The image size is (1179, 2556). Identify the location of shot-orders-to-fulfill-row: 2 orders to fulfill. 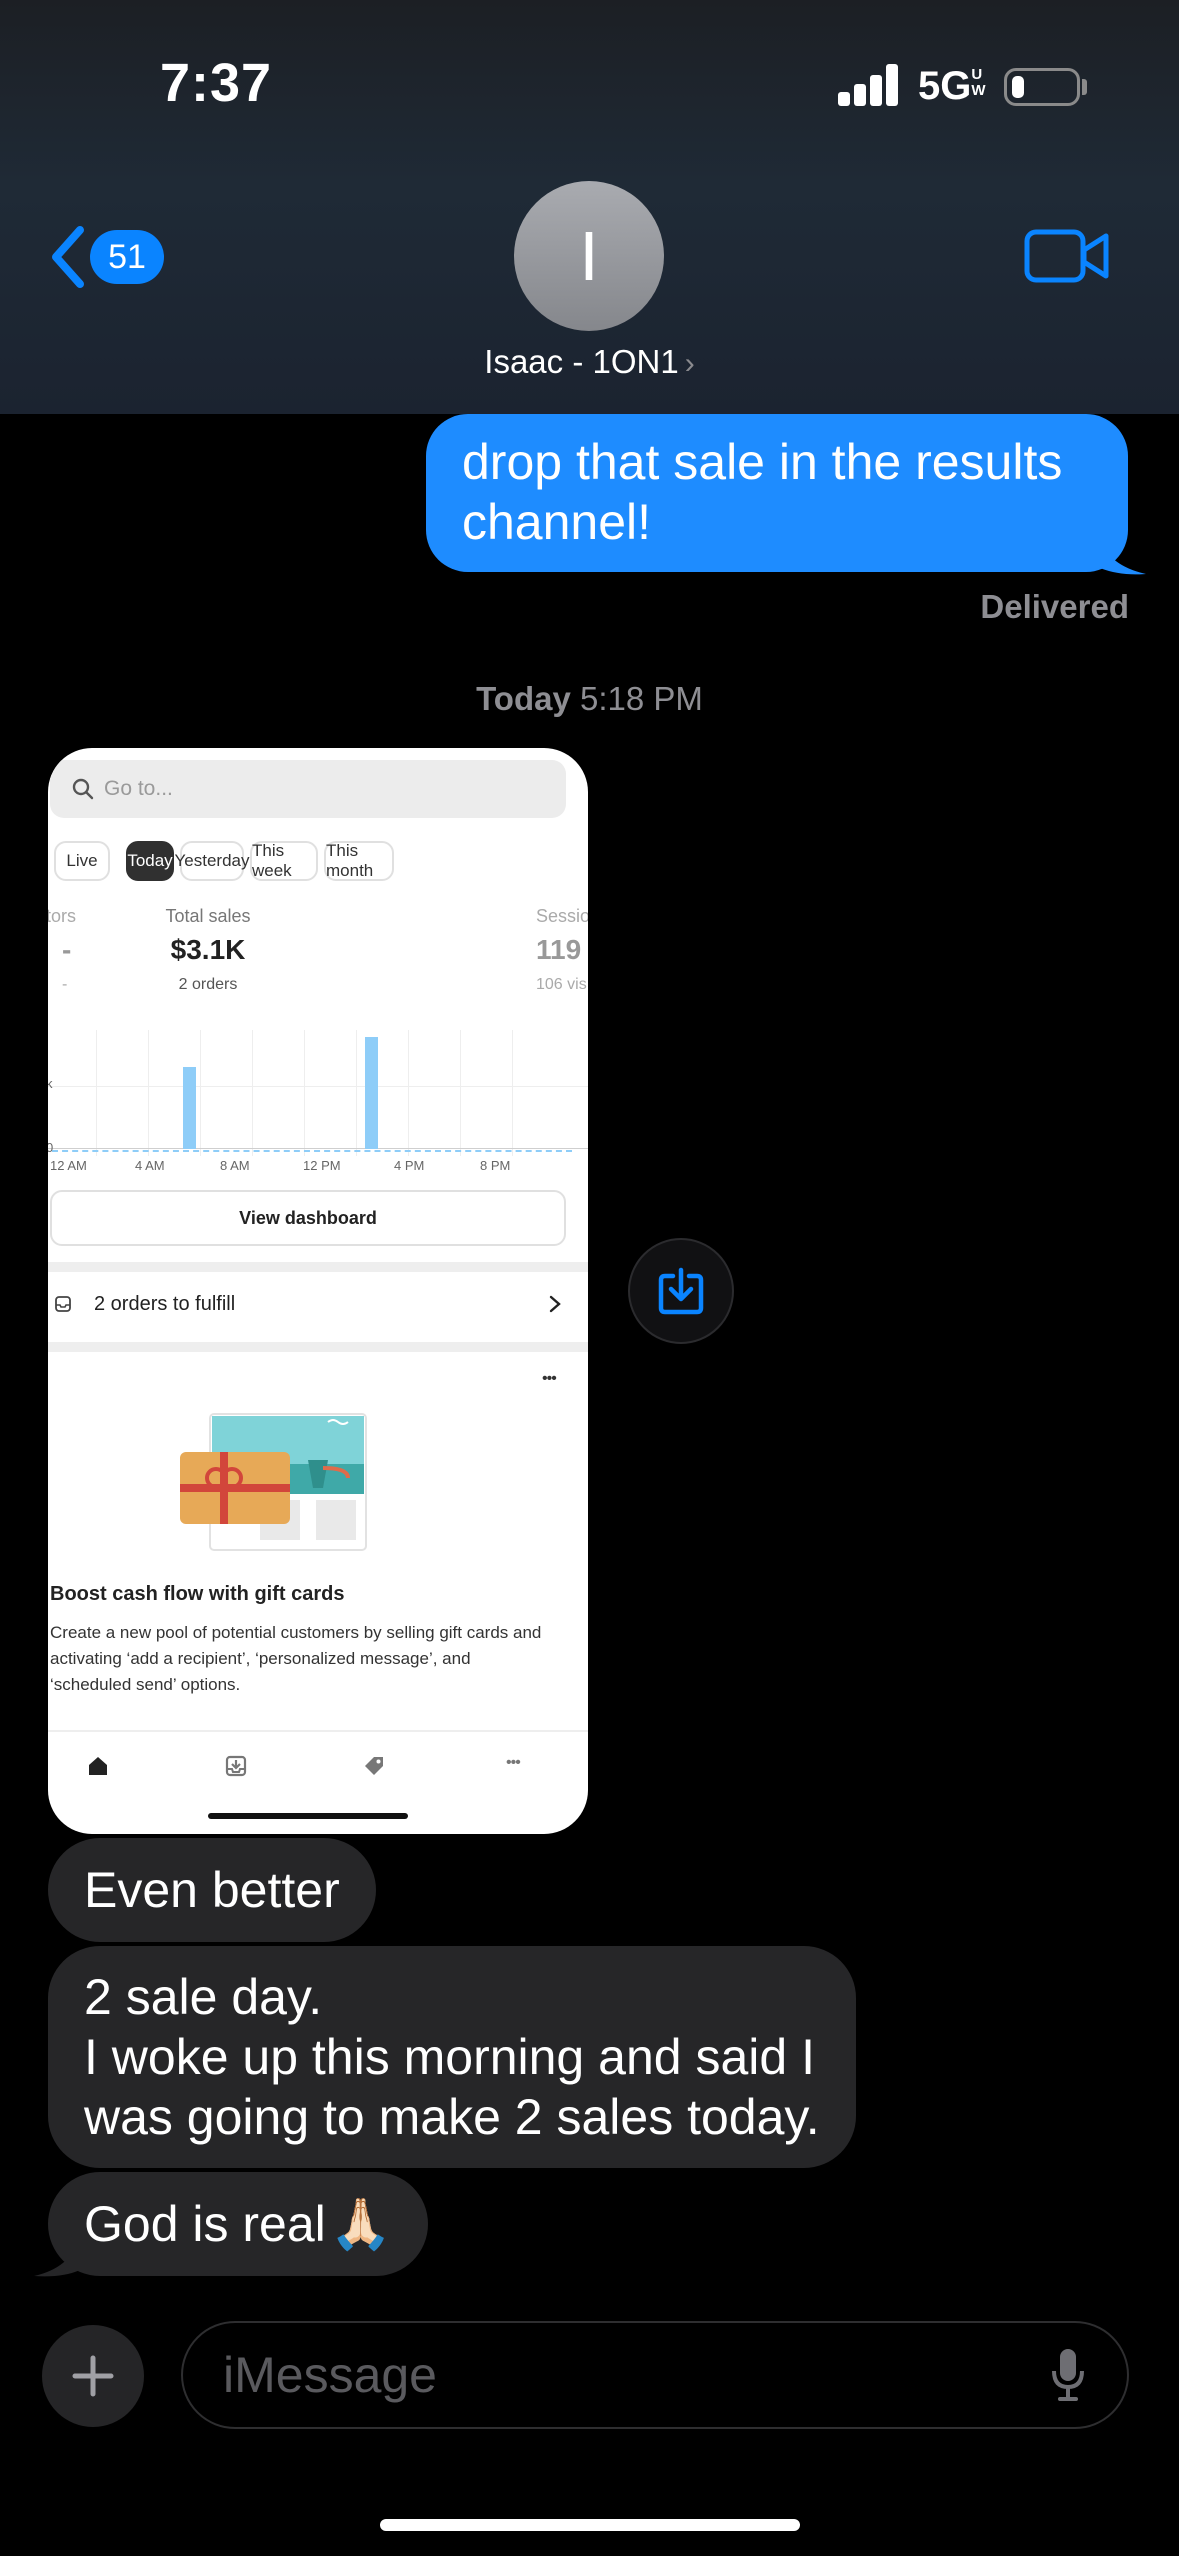
(318, 1304).